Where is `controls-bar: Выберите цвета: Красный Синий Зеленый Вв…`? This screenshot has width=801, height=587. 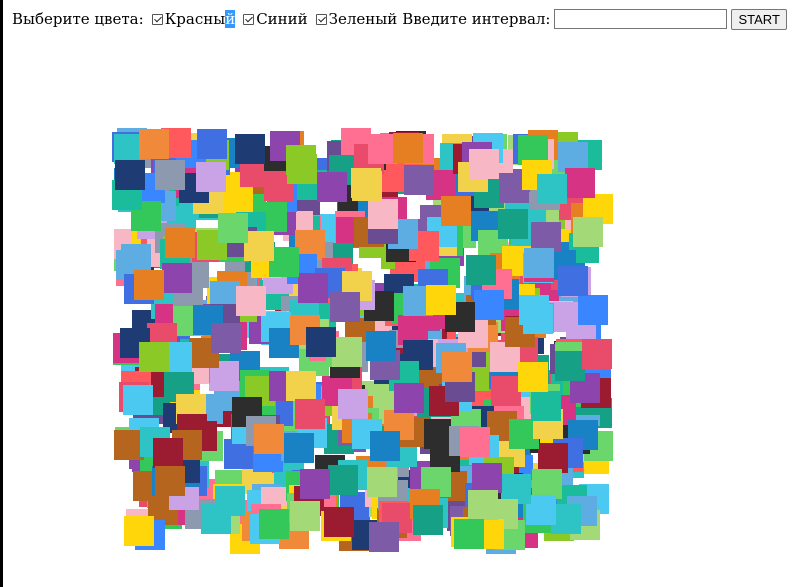
controls-bar: Выберите цвета: Красный Синий Зеленый Вв… is located at coordinates (399, 19).